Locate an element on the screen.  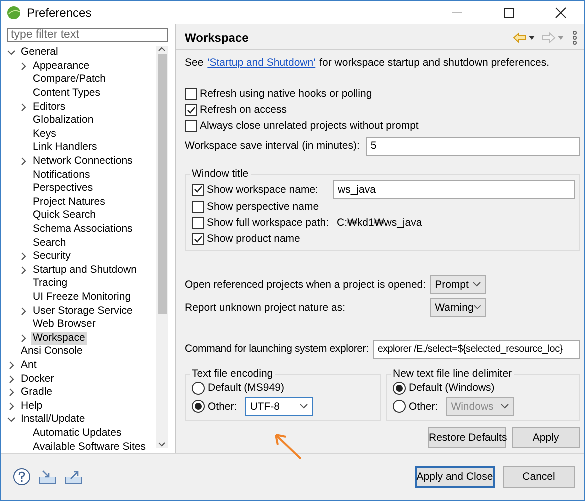
dropdown-icon is located at coordinates (532, 37).